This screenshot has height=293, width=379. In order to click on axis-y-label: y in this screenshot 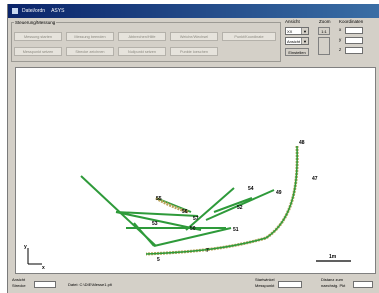, I will do `click(25, 247)`.